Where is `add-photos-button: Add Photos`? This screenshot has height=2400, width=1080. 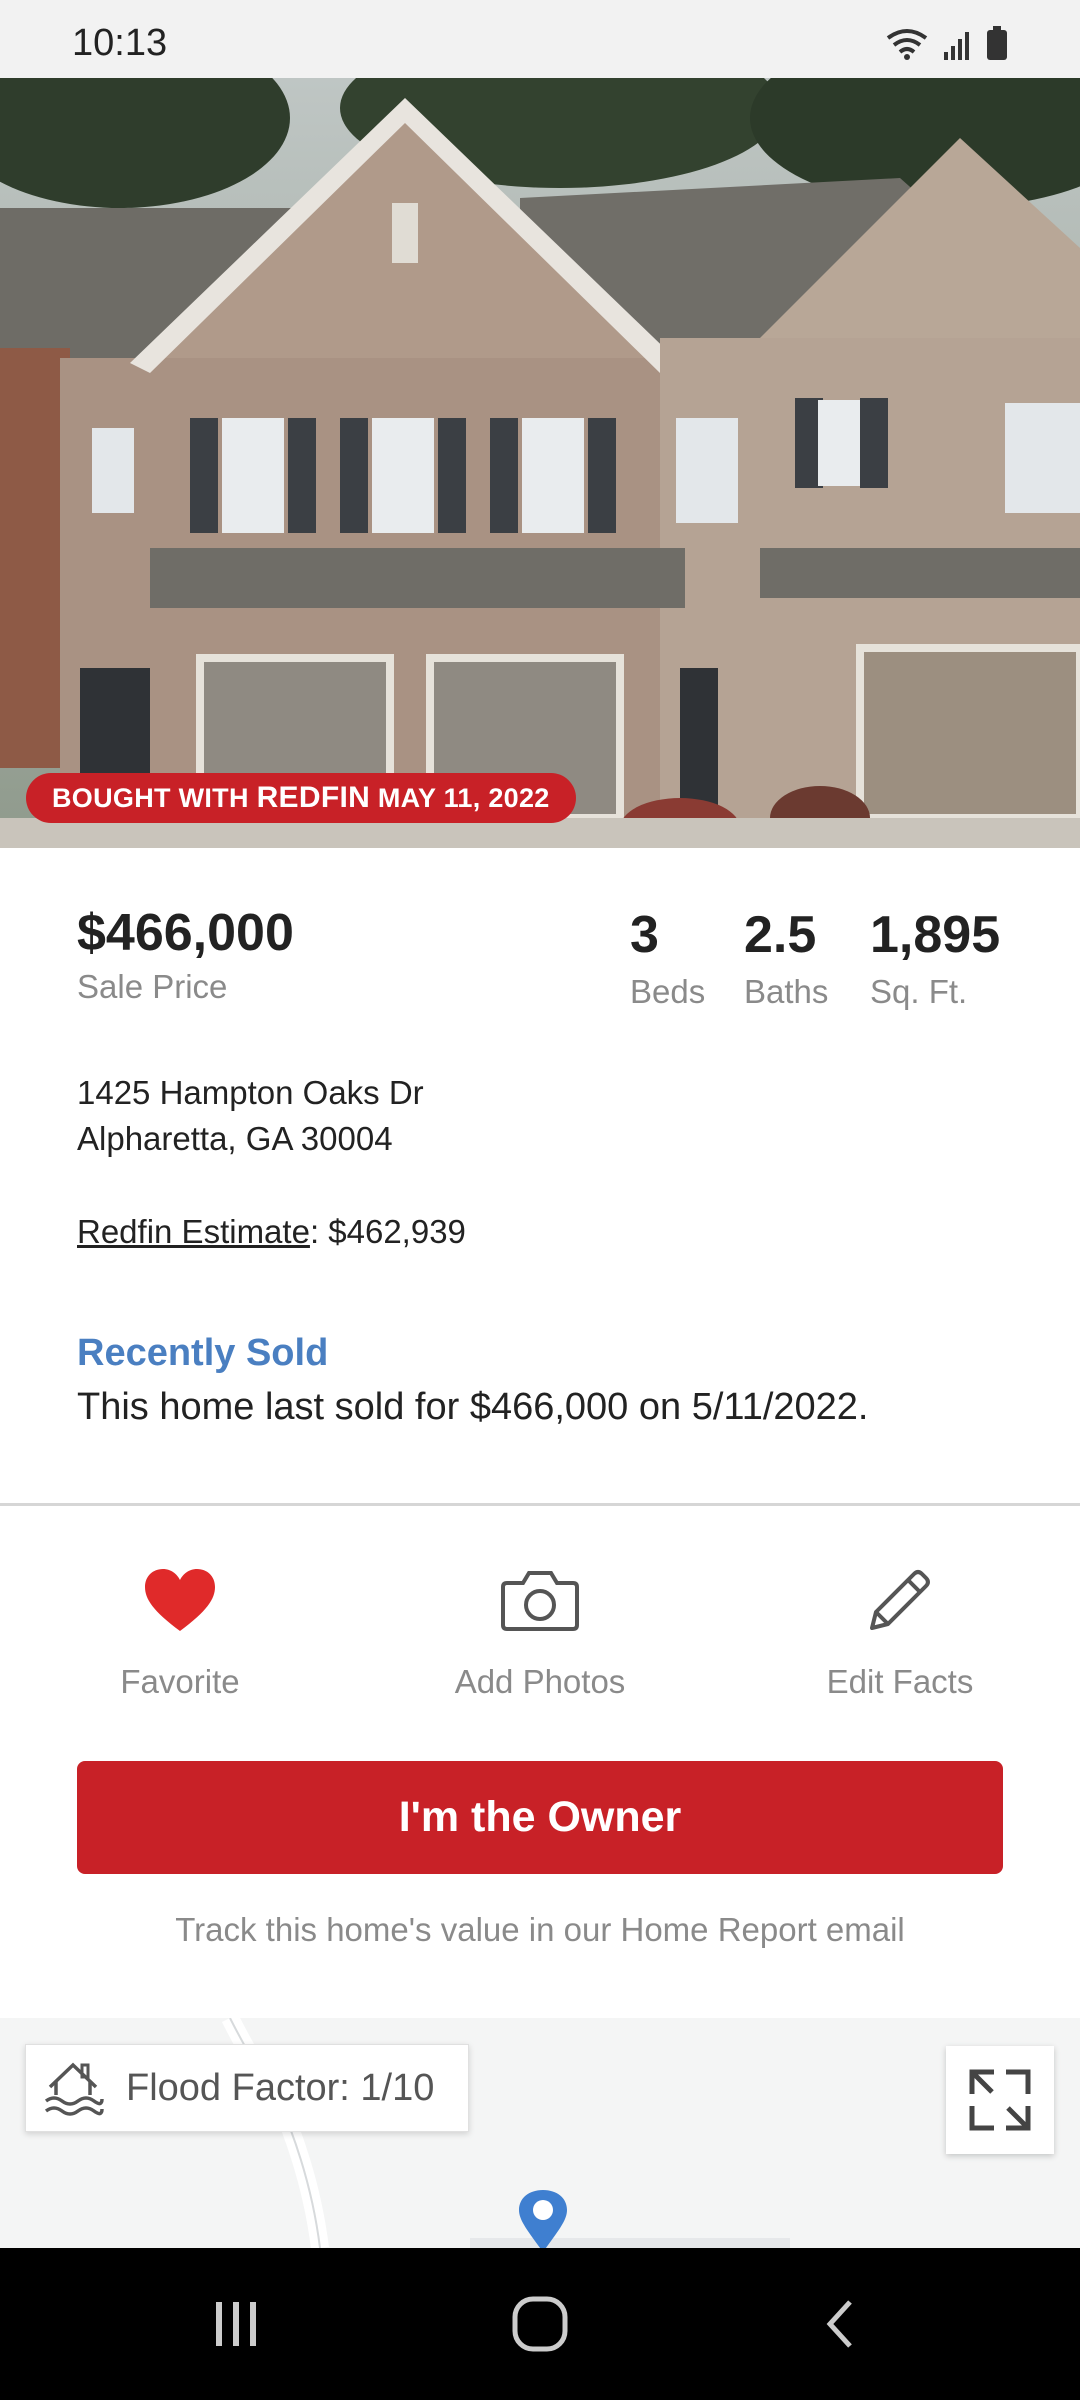 add-photos-button: Add Photos is located at coordinates (540, 1633).